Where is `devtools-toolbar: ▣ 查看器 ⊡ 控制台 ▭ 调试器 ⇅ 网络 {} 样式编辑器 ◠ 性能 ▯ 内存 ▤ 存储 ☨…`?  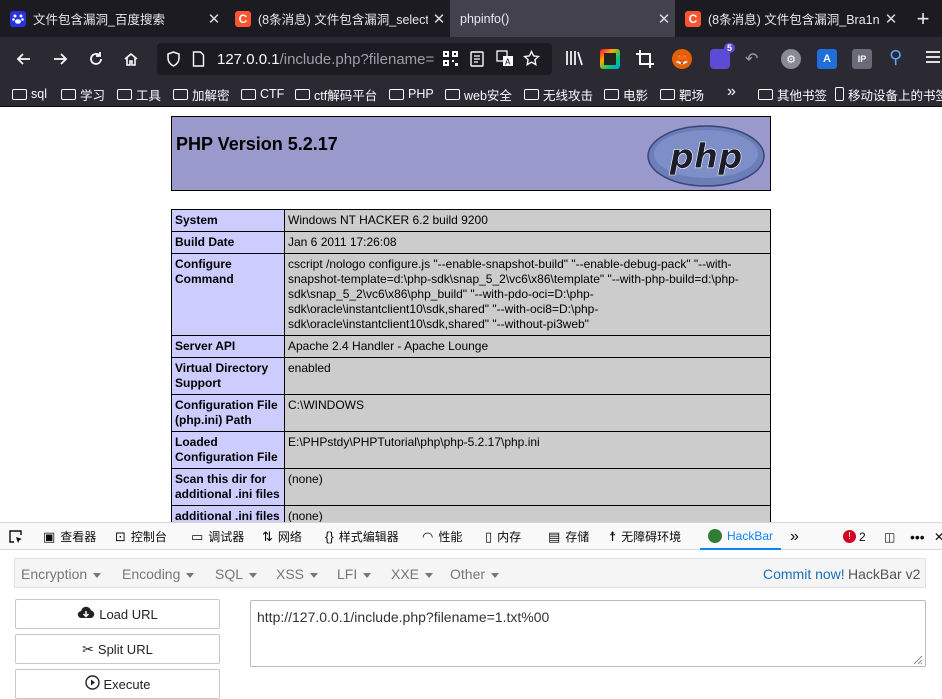
devtools-toolbar: ▣ 查看器 ⊡ 控制台 ▭ 调试器 ⇅ 网络 {} 样式编辑器 ◠ 性能 ▯ 内存 ▤ 存储 ☨… is located at coordinates (471, 536).